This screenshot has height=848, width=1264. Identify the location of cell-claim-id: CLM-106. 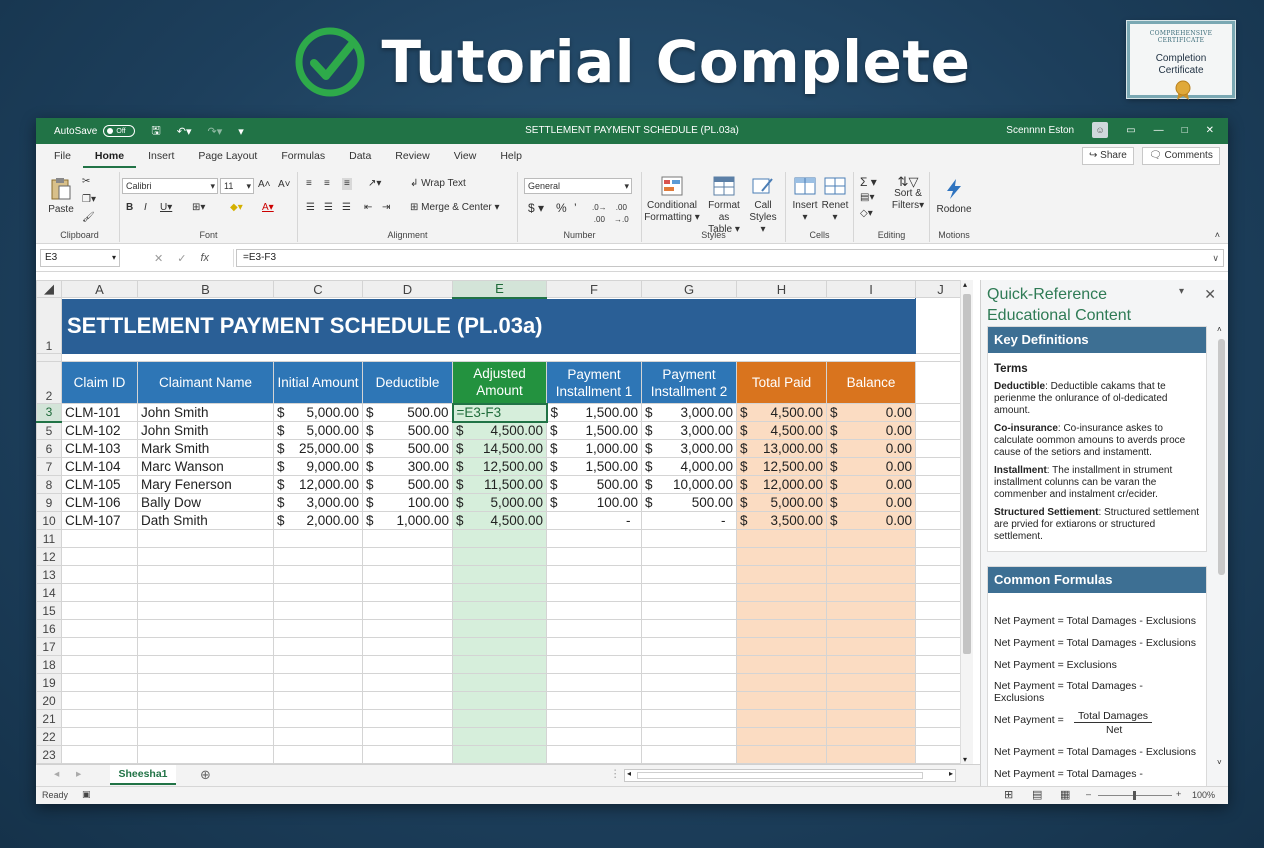
(99, 502).